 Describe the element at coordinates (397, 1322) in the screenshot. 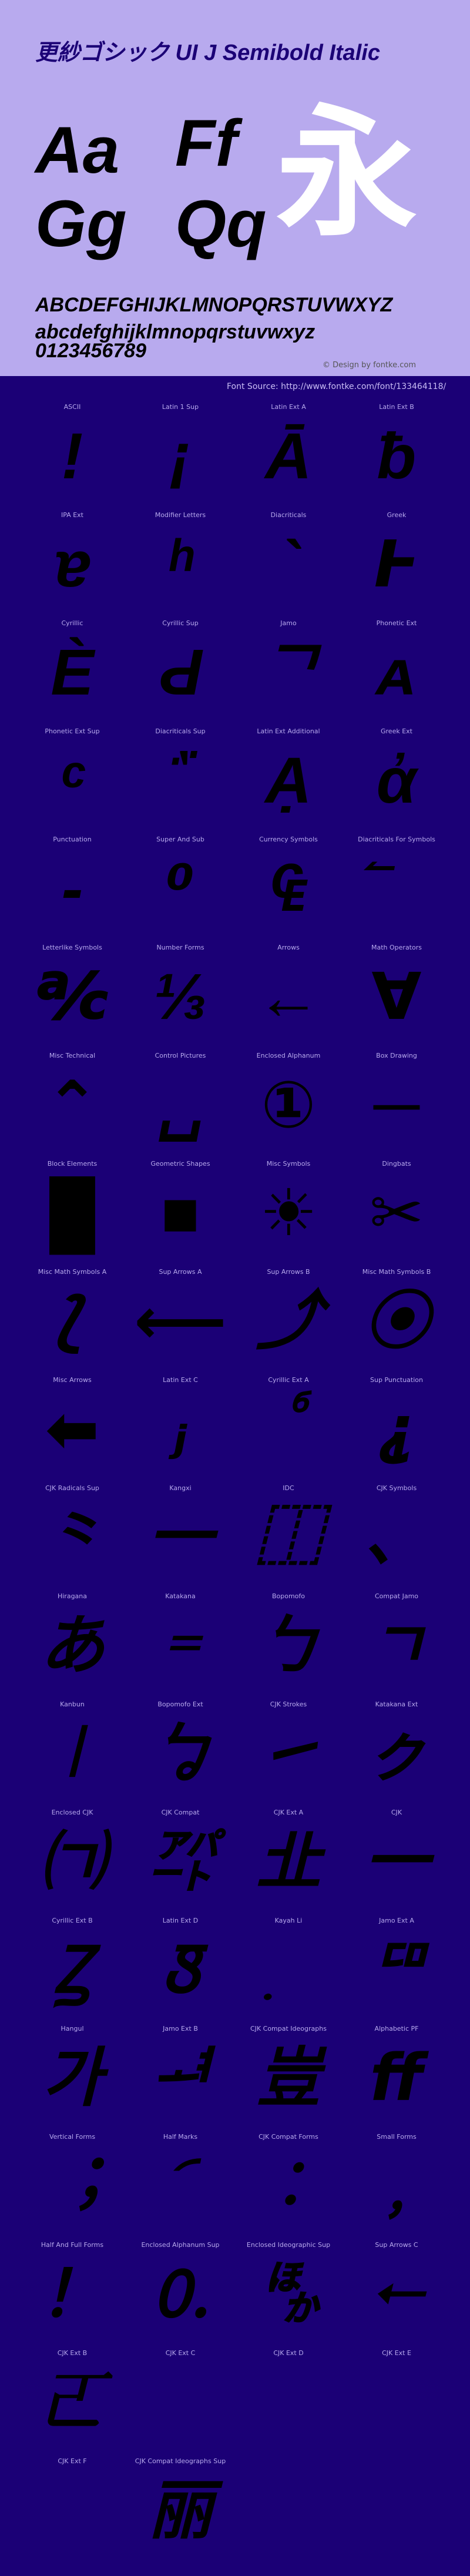

I see `block-cell: Misc Math Symbols B ⦿` at that location.